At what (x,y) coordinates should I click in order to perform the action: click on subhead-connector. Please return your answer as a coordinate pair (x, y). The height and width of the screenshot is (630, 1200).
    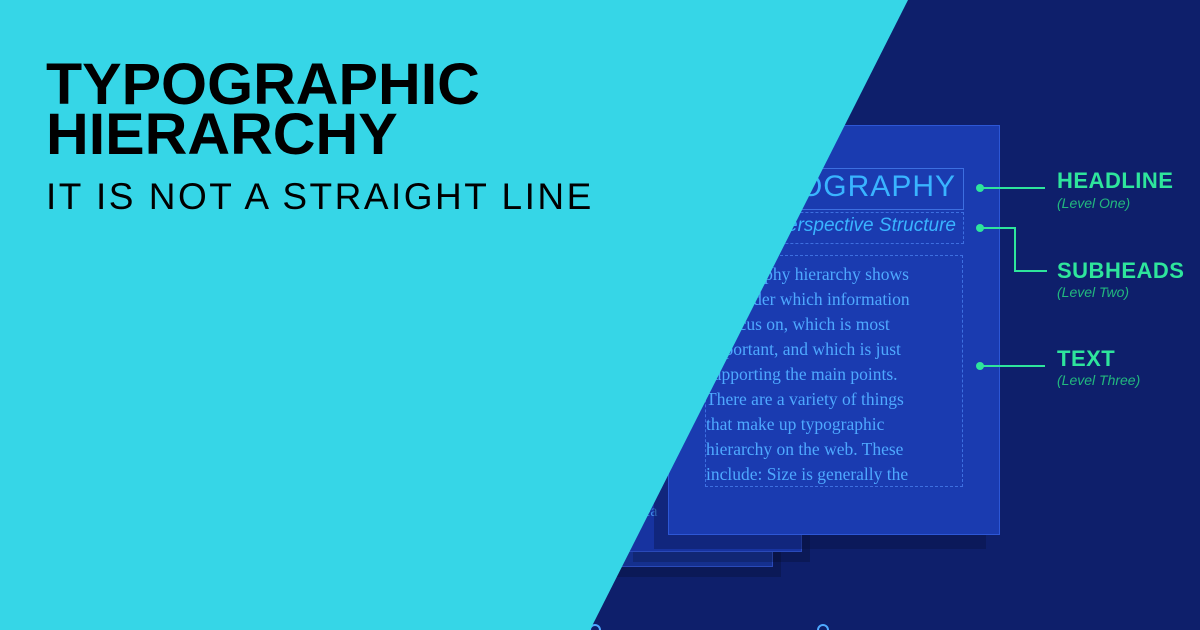
    Looking at the image, I should click on (1013, 249).